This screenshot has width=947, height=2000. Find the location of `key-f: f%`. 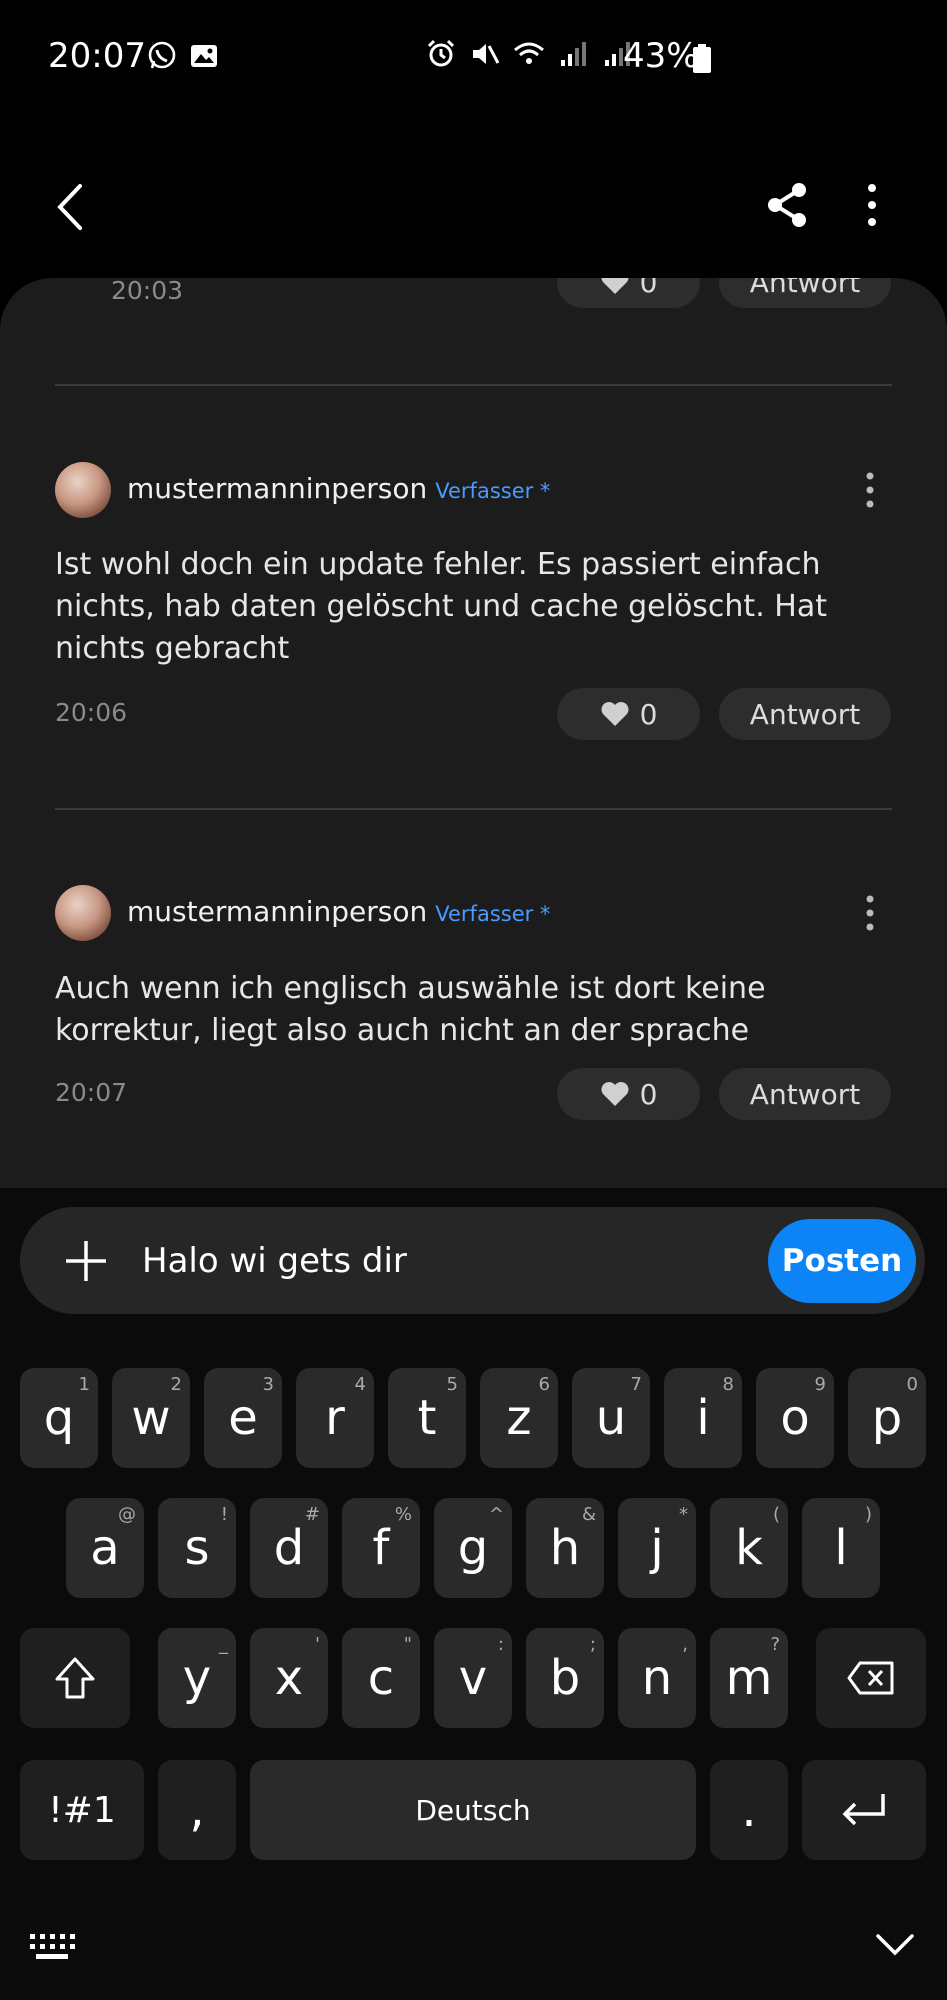

key-f: f% is located at coordinates (381, 1548).